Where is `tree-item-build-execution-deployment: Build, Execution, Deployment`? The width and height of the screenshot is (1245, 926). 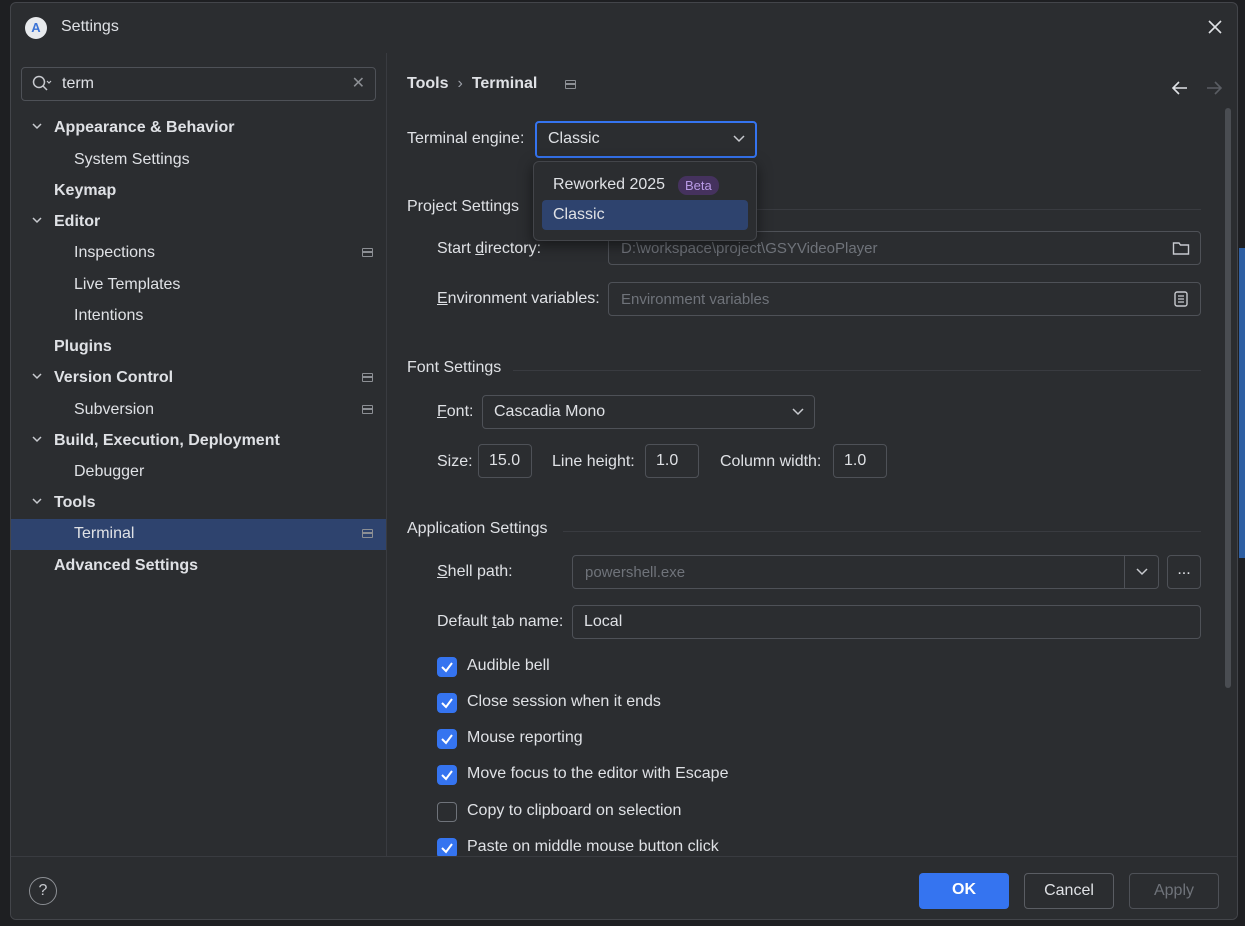 tree-item-build-execution-deployment: Build, Execution, Deployment is located at coordinates (198, 441).